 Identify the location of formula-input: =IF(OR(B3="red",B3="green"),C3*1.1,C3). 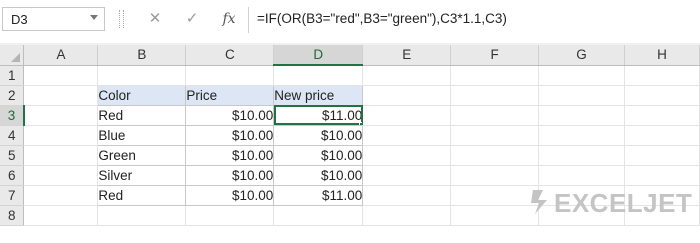
(382, 18).